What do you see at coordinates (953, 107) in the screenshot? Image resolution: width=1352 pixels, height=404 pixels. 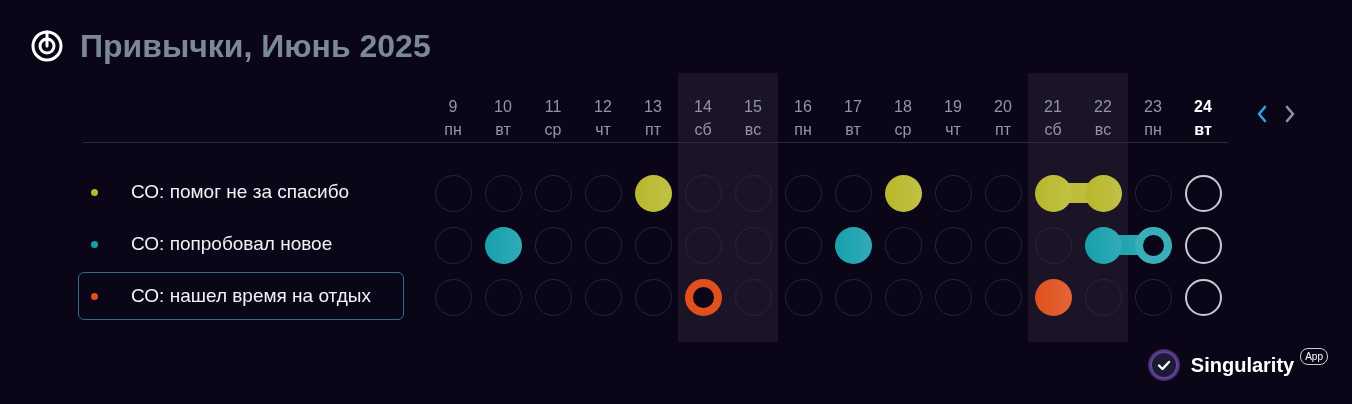 I see `day-number: 19` at bounding box center [953, 107].